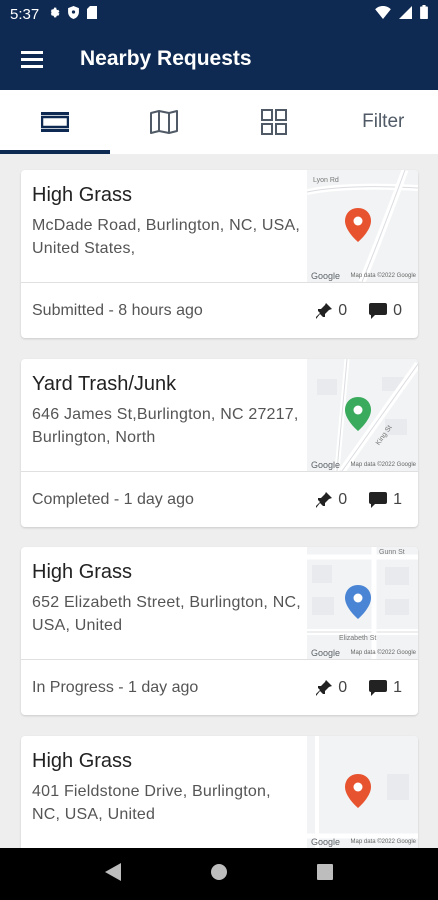  I want to click on sd-card-icon, so click(92, 14).